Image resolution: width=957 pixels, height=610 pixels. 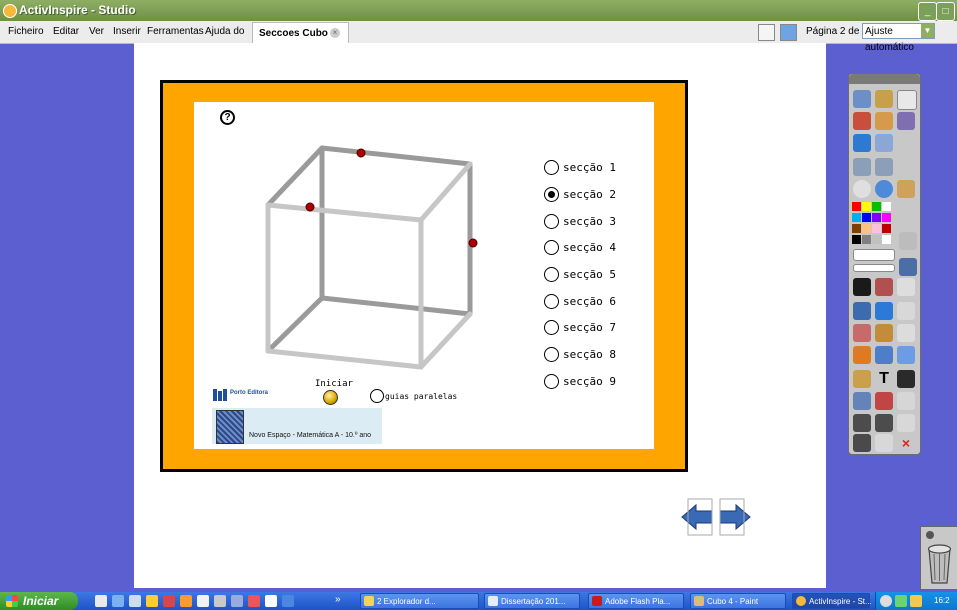 What do you see at coordinates (884, 355) in the screenshot?
I see `connector-icon` at bounding box center [884, 355].